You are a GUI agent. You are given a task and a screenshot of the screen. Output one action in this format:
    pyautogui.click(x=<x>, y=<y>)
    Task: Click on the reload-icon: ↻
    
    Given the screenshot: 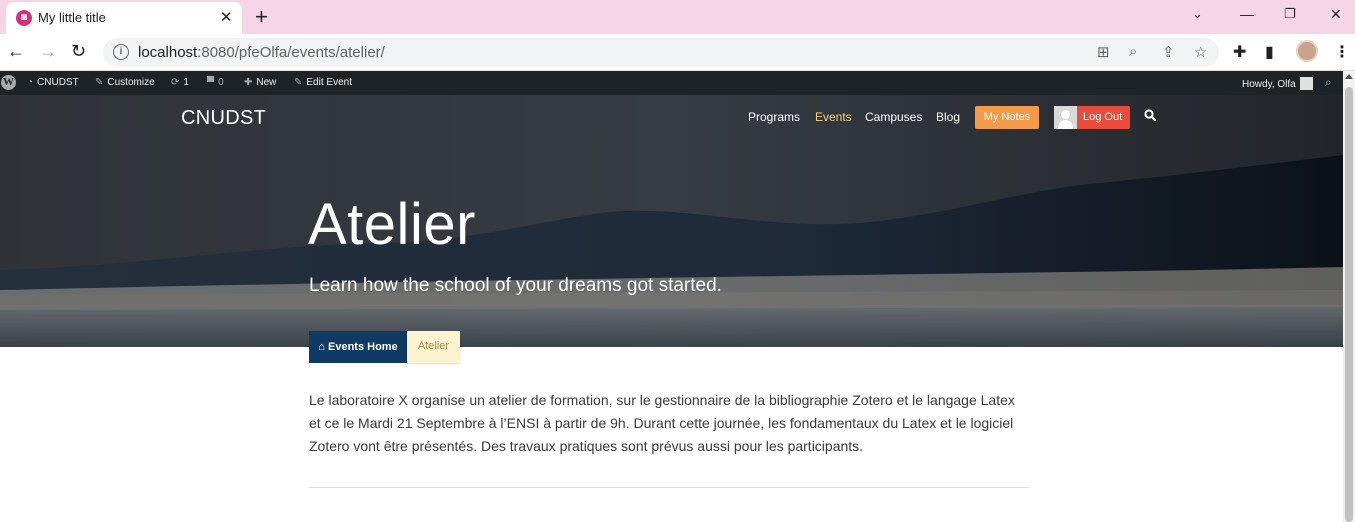 What is the action you would take?
    pyautogui.click(x=78, y=51)
    